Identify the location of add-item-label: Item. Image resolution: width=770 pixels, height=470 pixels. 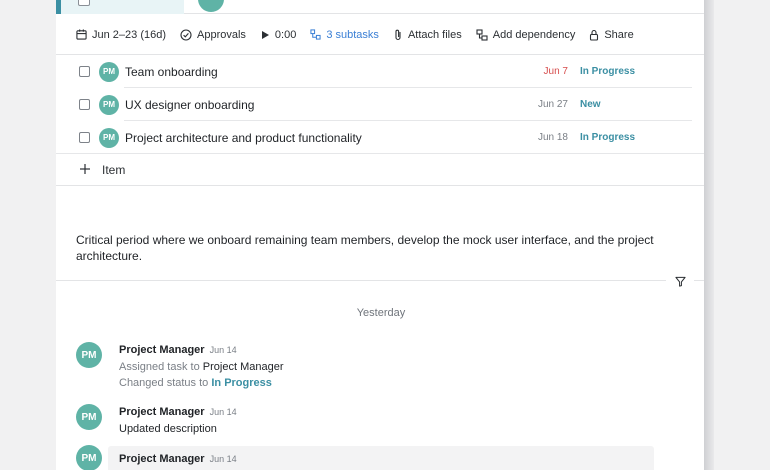
(114, 169).